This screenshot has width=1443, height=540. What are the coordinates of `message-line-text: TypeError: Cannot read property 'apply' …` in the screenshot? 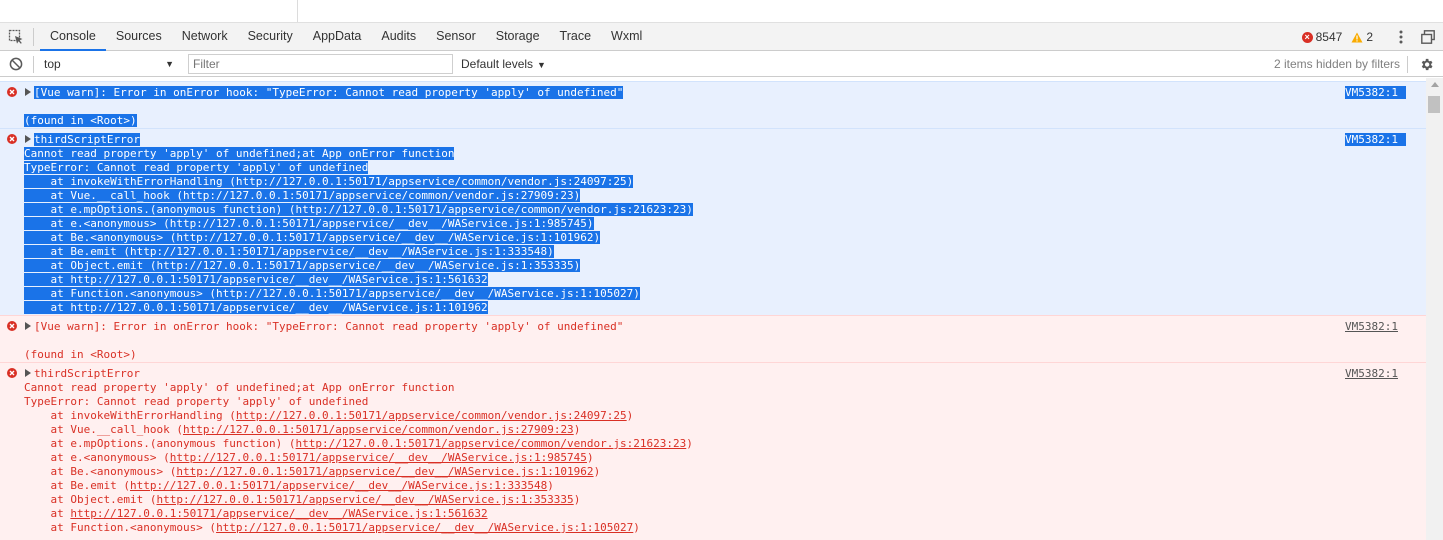 It's located at (196, 167).